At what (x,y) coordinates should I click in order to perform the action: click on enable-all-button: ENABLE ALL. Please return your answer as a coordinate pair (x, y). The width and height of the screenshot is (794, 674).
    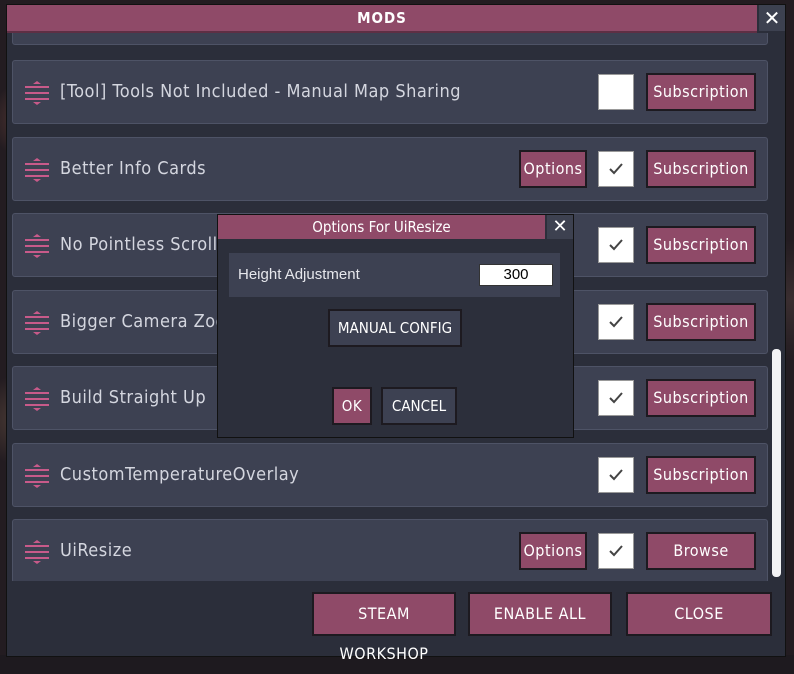
    Looking at the image, I should click on (540, 614).